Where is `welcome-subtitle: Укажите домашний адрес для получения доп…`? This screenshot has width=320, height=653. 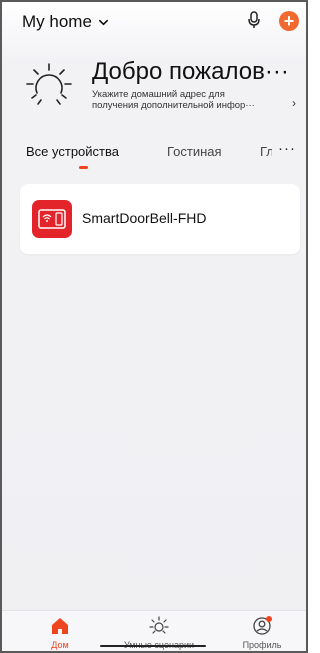 welcome-subtitle: Укажите домашний адрес для получения доп… is located at coordinates (192, 100).